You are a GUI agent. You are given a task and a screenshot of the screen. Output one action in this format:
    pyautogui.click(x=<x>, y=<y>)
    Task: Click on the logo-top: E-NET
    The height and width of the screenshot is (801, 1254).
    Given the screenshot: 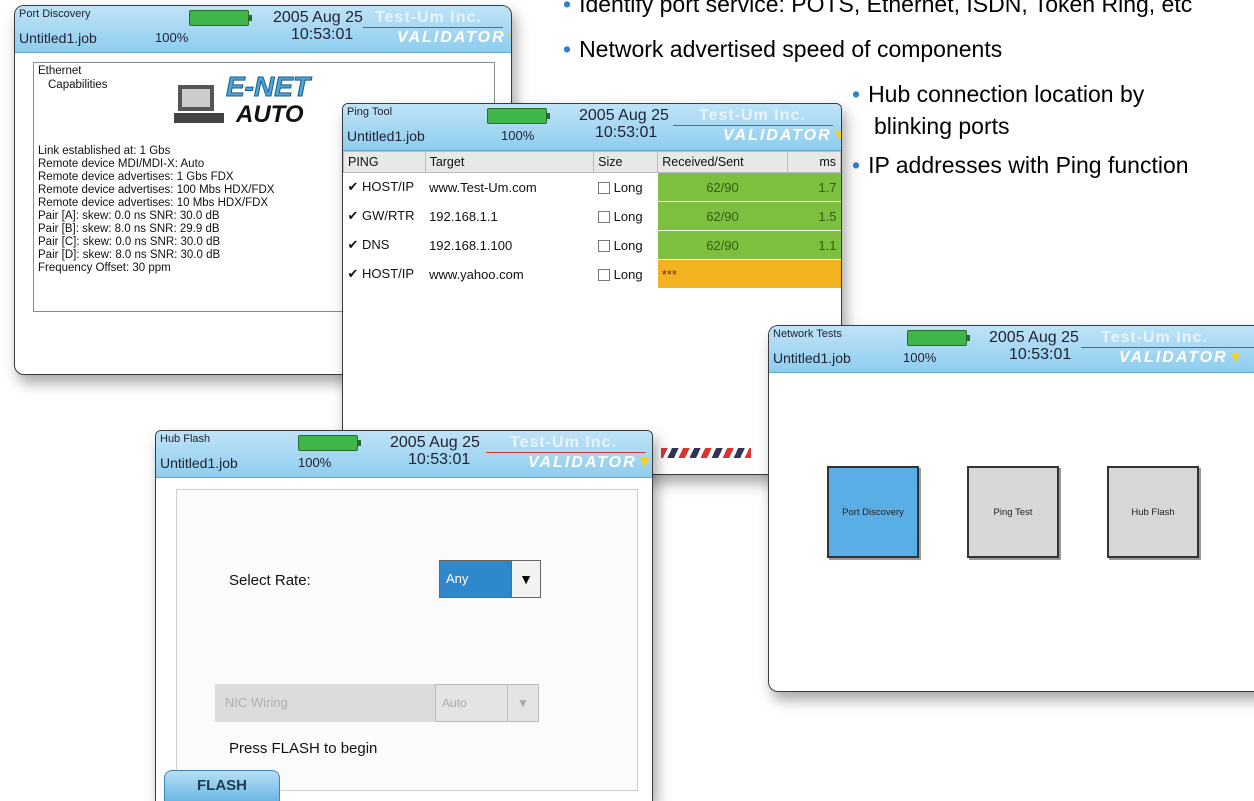 What is the action you would take?
    pyautogui.click(x=268, y=87)
    